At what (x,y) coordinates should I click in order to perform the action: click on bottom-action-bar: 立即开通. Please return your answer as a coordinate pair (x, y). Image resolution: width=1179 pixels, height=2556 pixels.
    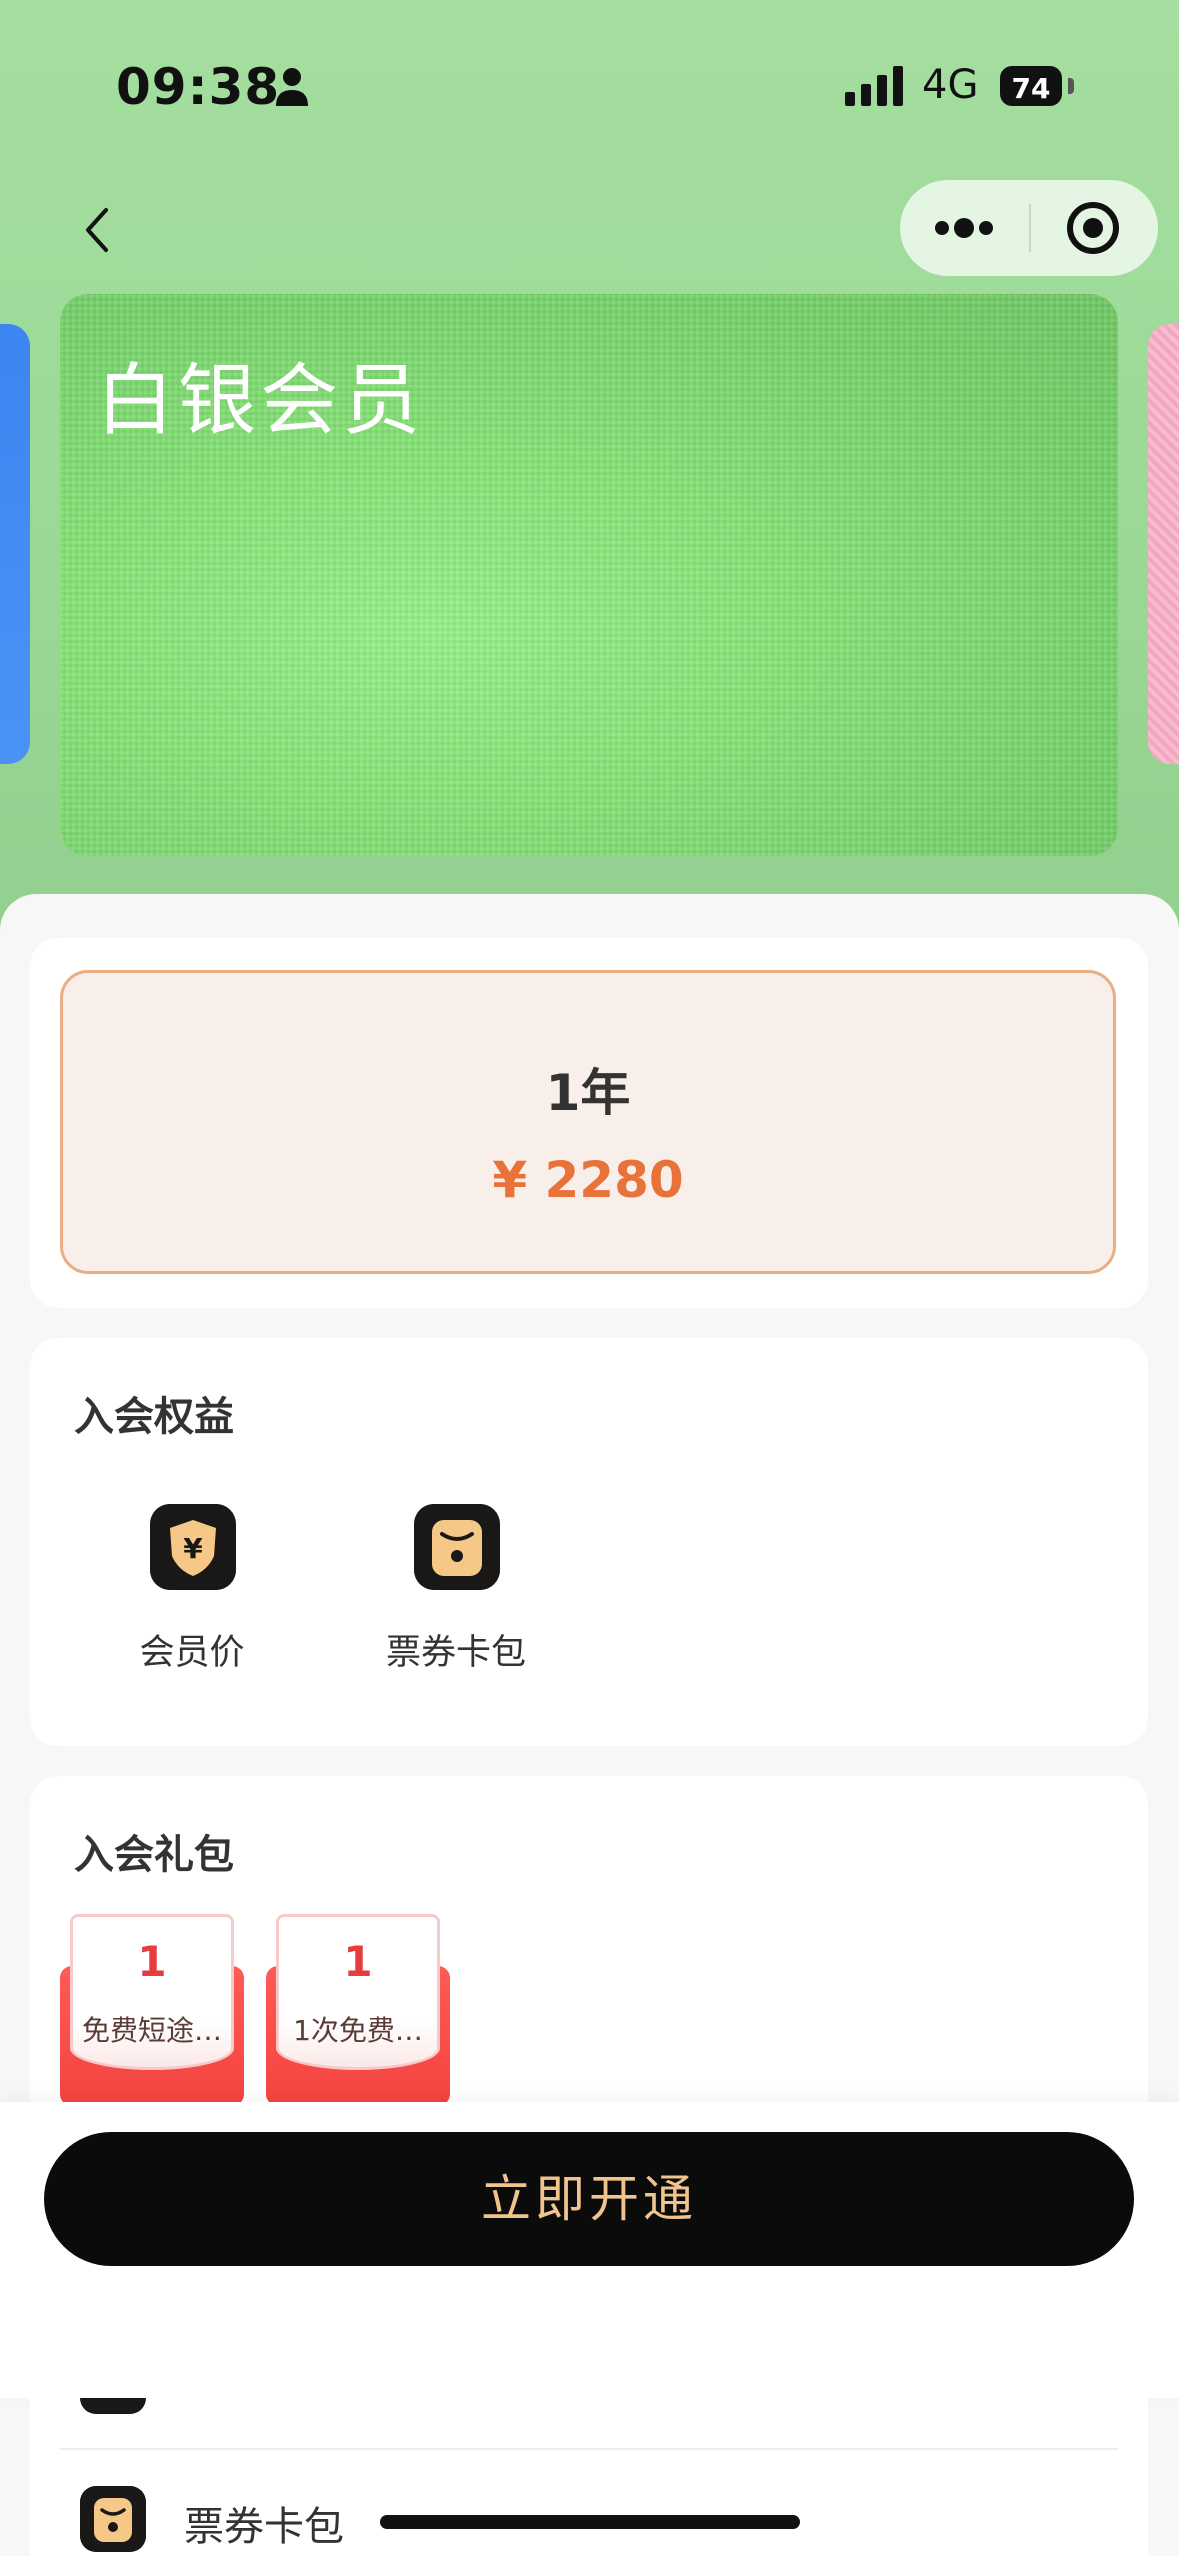
    Looking at the image, I should click on (589, 2250).